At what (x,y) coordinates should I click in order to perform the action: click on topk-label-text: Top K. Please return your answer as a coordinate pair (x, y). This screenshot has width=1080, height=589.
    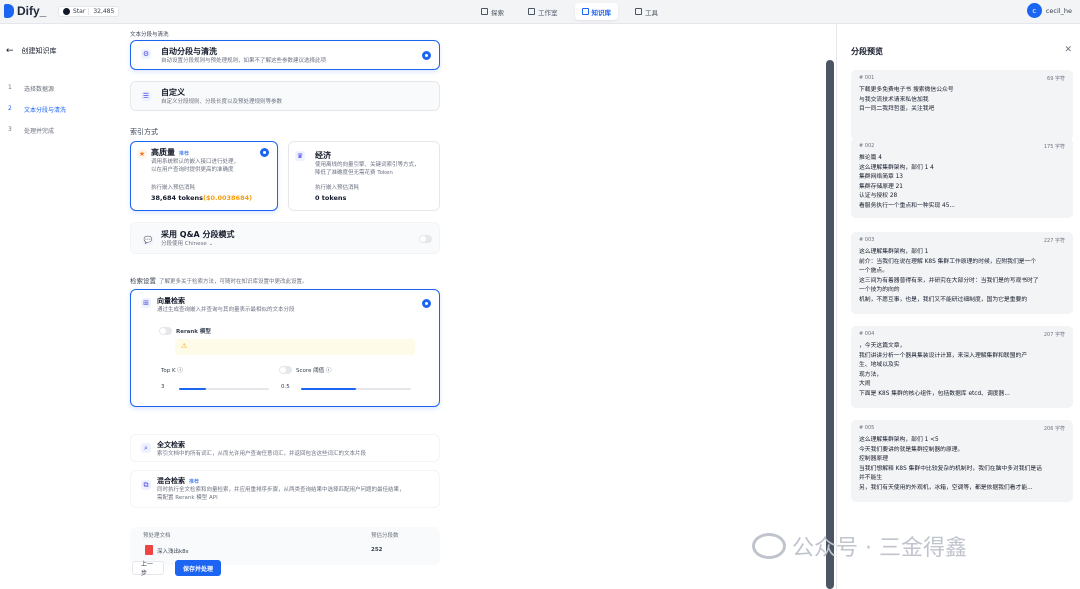
    Looking at the image, I should click on (168, 371).